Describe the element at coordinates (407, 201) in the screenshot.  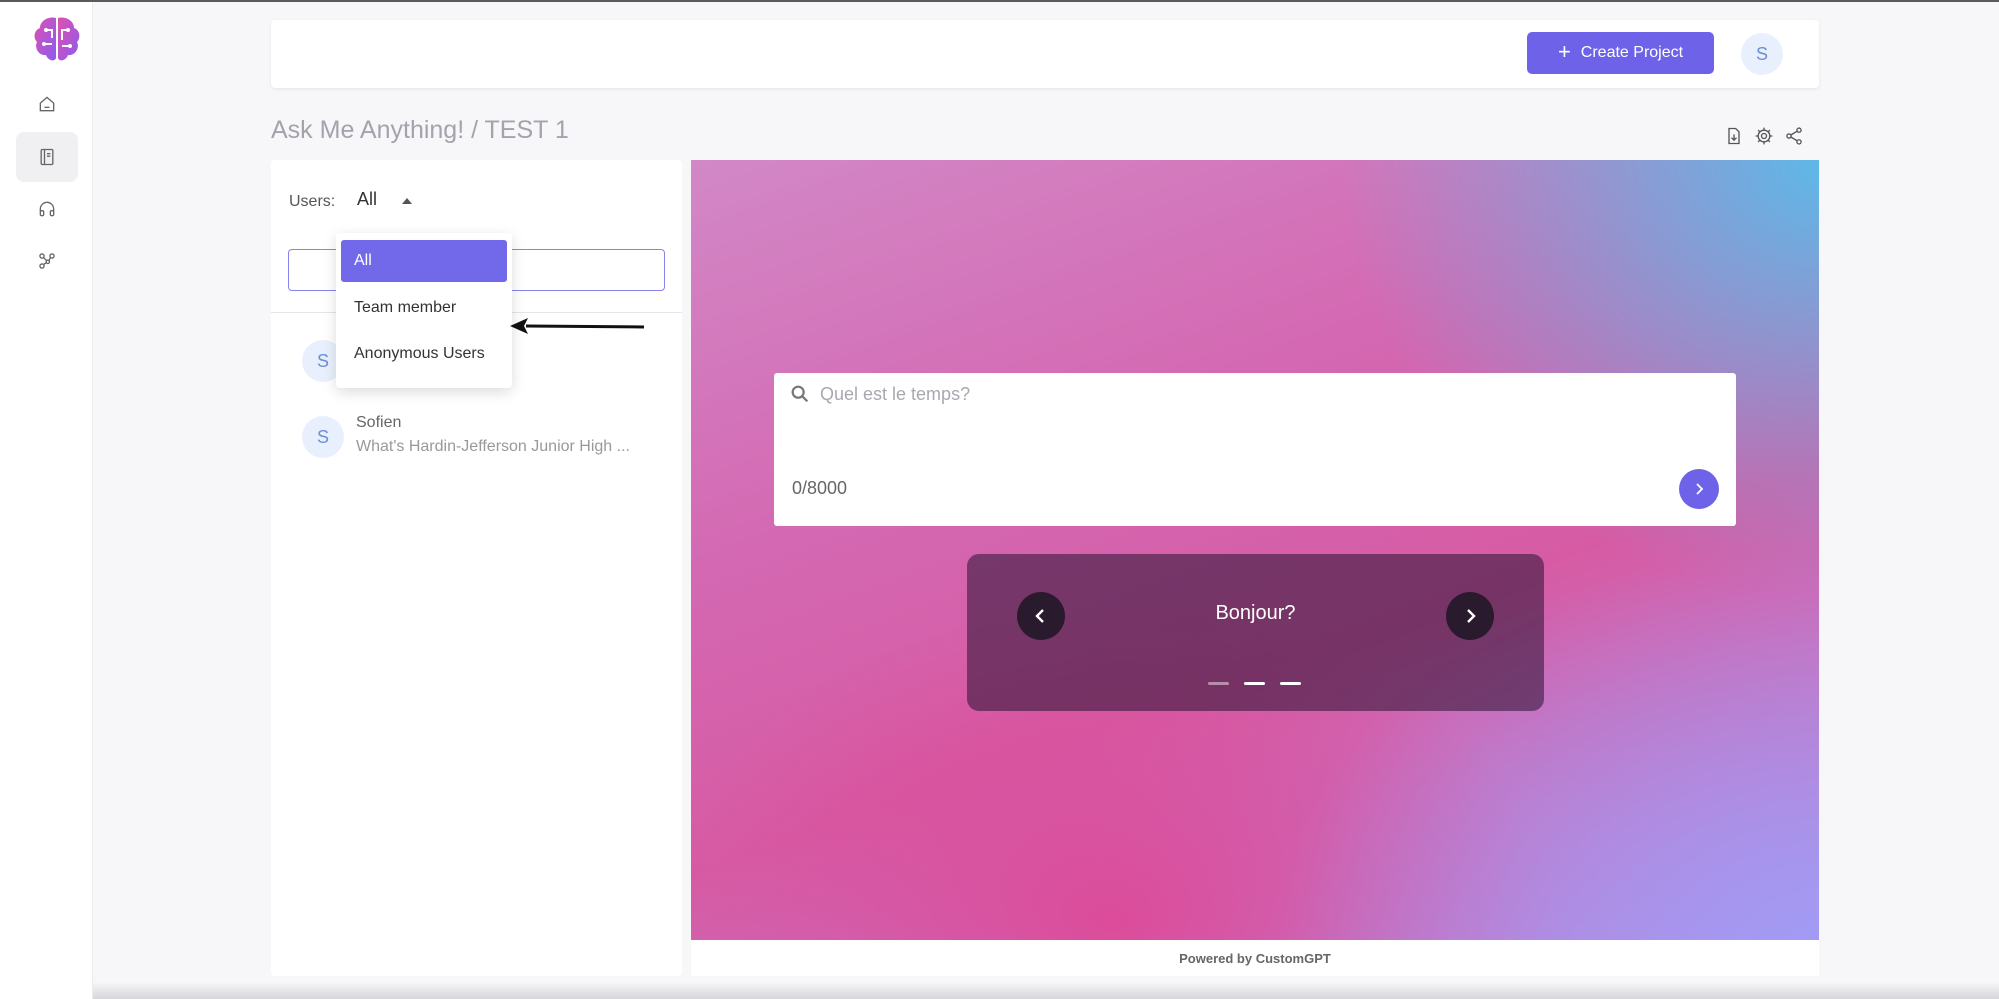
I see `caret-up-icon` at that location.